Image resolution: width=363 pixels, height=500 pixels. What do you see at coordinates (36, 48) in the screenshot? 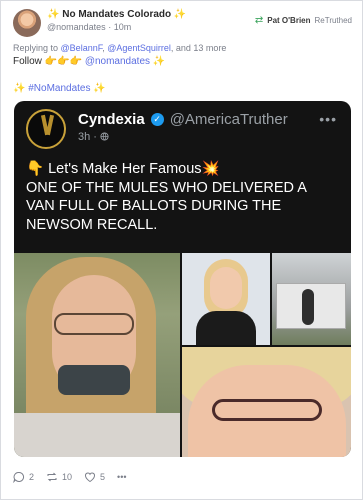
I see `replying-prefix: Replying to` at bounding box center [36, 48].